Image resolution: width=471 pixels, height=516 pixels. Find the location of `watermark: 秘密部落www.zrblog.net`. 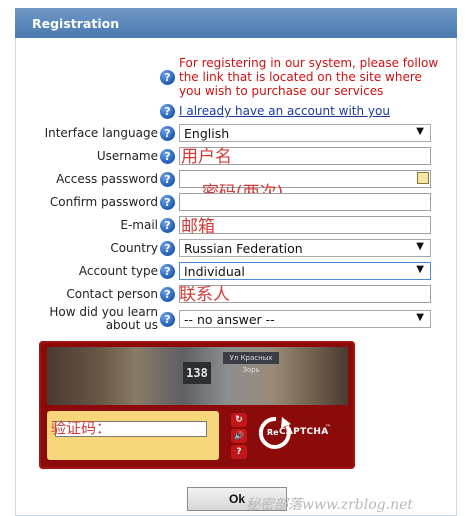

watermark: 秘密部落www.zrblog.net is located at coordinates (330, 505).